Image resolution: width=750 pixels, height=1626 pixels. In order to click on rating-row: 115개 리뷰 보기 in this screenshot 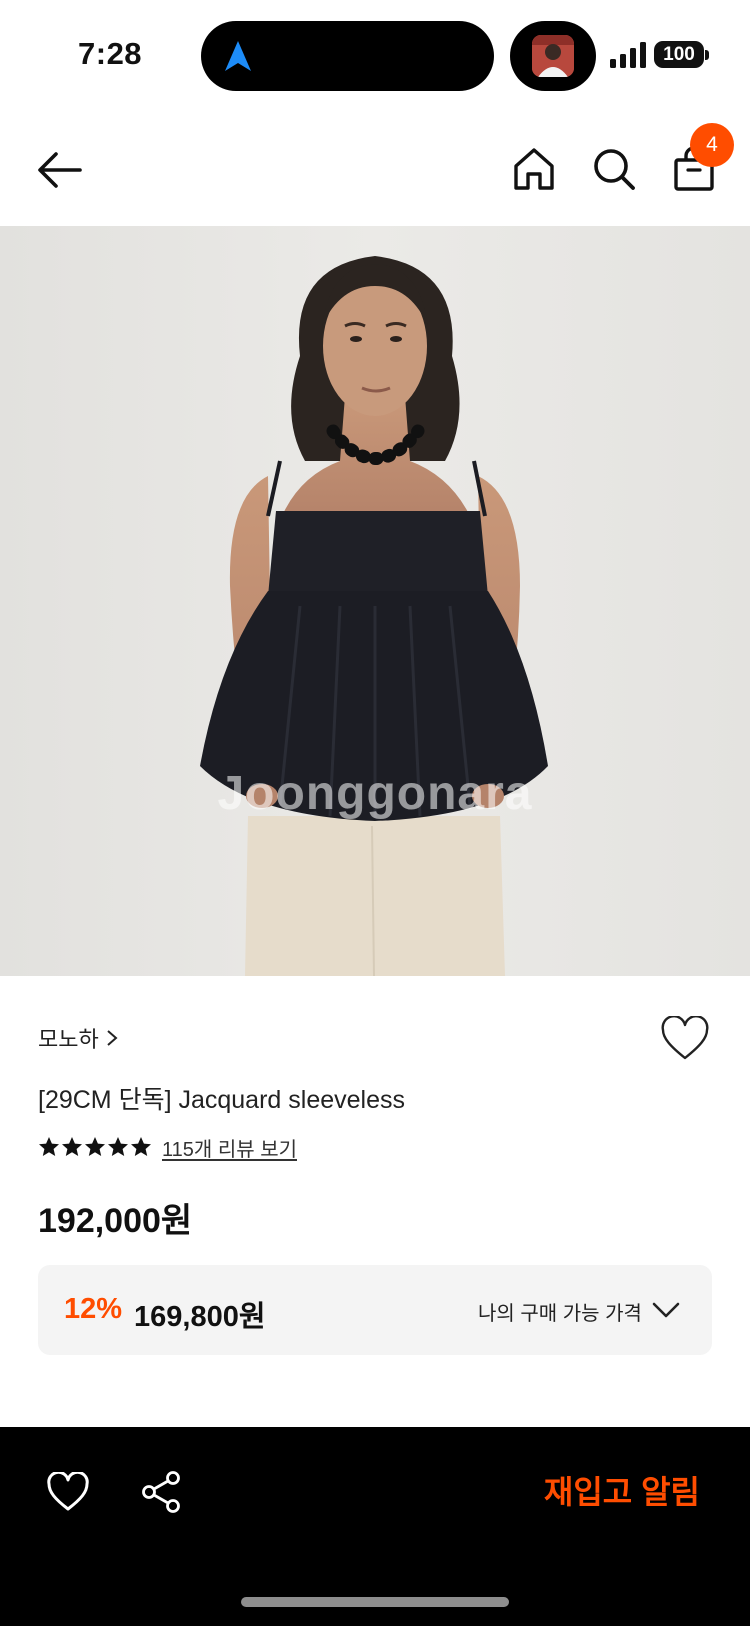, I will do `click(167, 1147)`.